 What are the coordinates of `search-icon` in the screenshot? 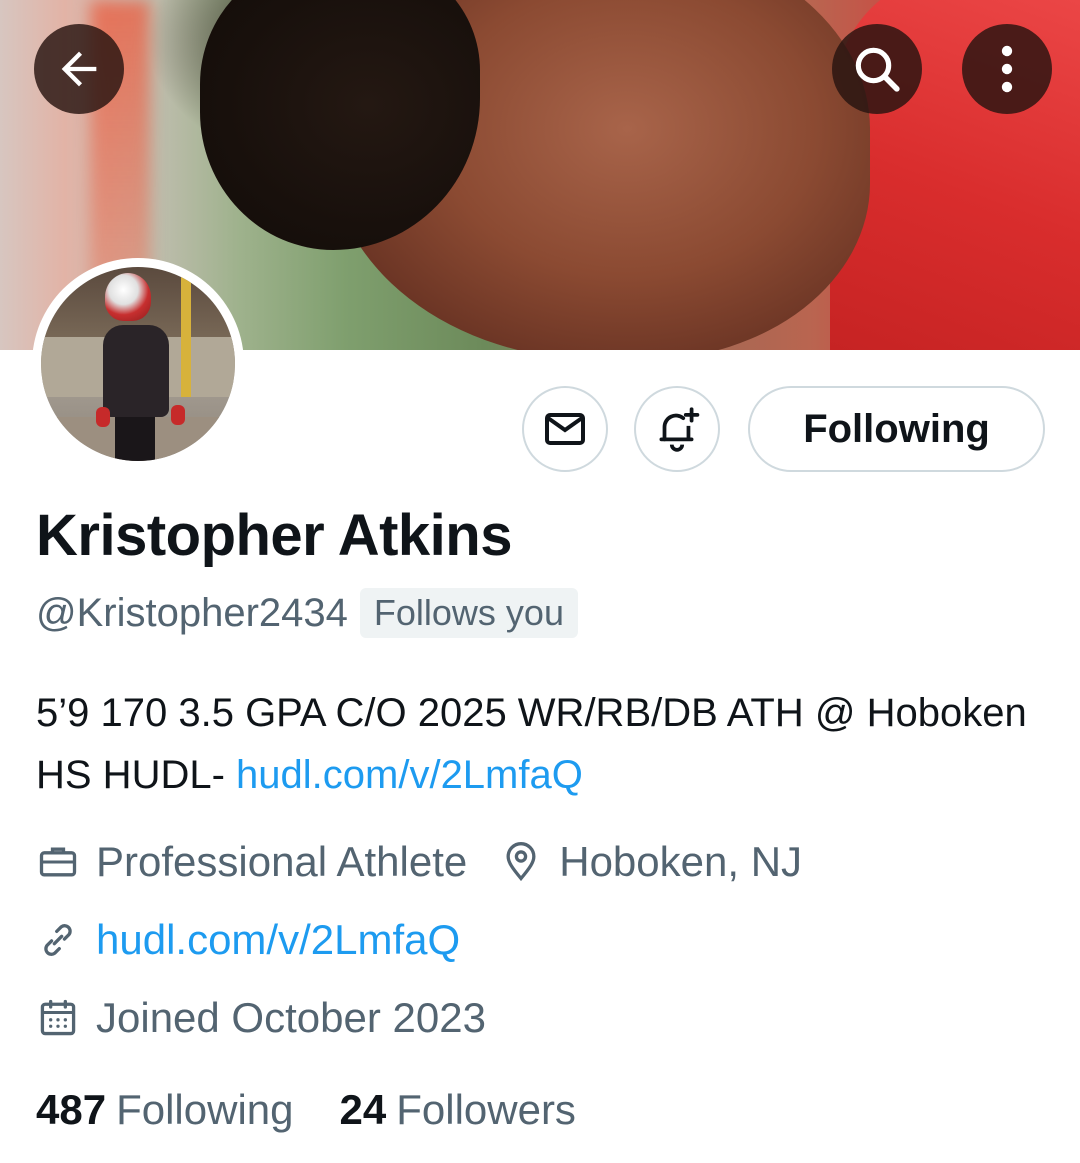 It's located at (877, 69).